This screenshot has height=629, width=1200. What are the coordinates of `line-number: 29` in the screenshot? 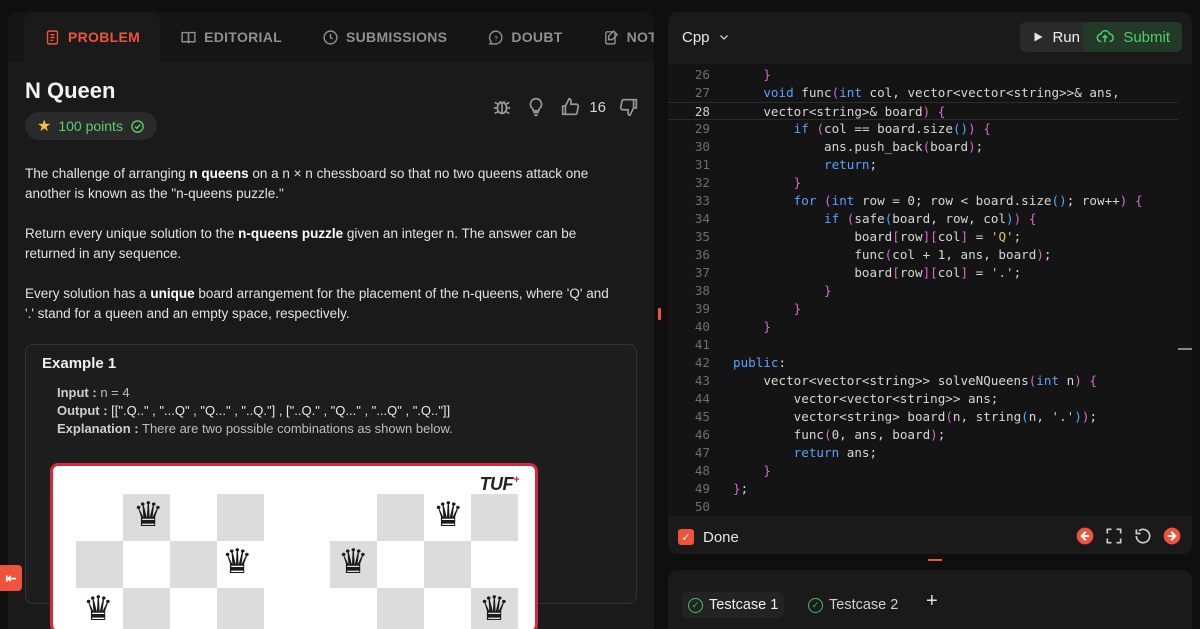 It's located at (702, 128).